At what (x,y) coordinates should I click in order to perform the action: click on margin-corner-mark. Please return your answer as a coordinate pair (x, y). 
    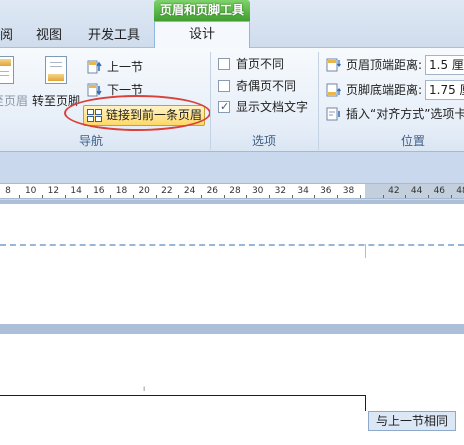
    Looking at the image, I should click on (365, 251).